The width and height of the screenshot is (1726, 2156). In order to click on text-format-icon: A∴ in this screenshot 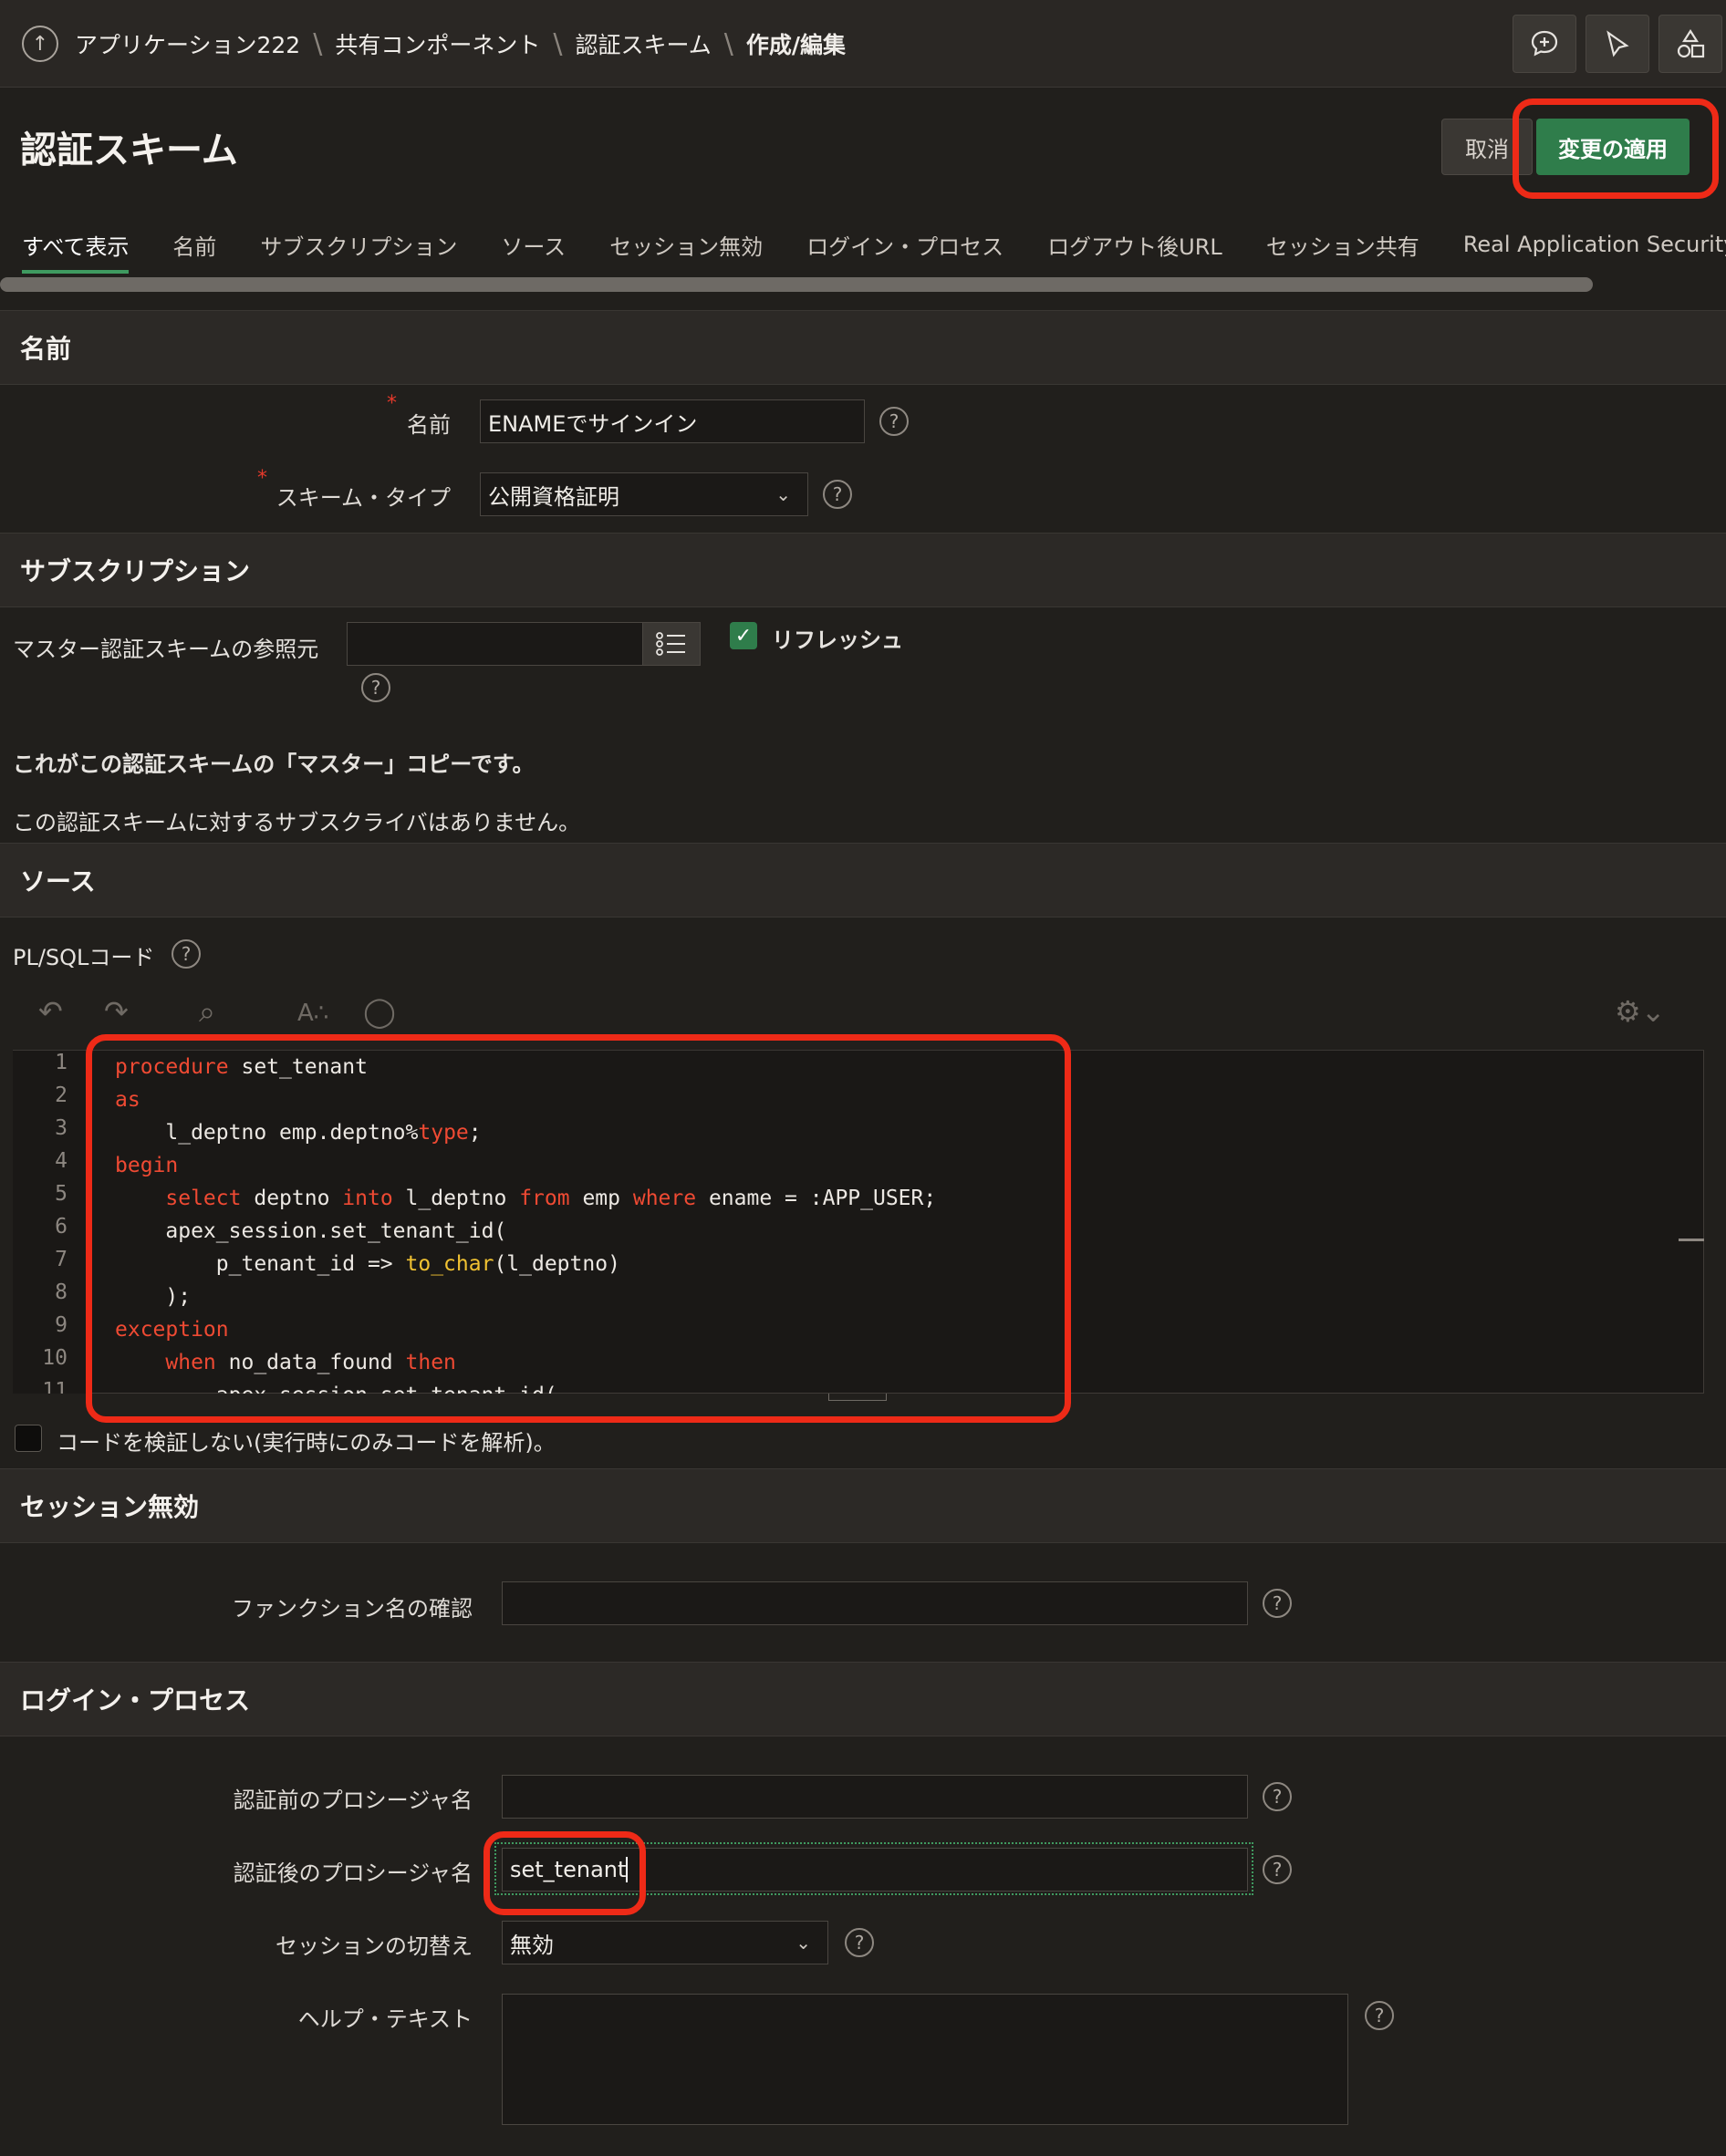, I will do `click(312, 1013)`.